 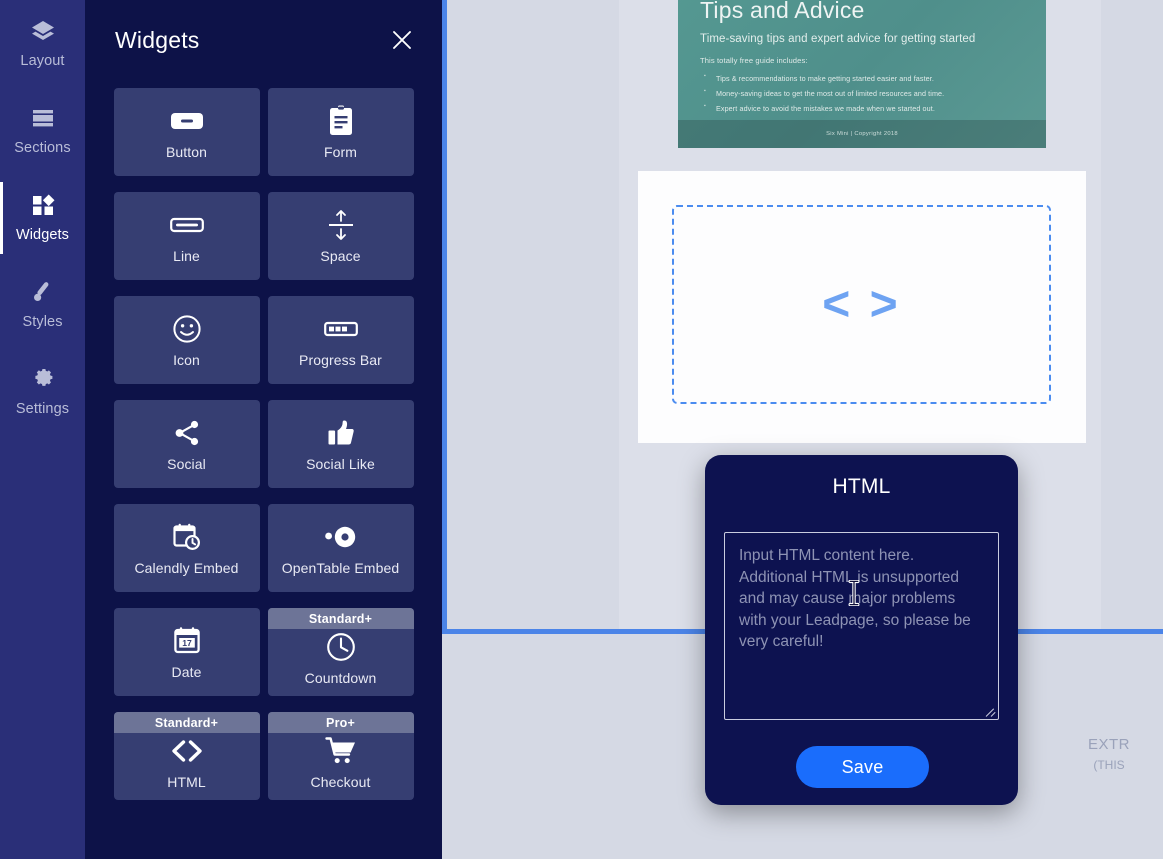 What do you see at coordinates (340, 722) in the screenshot?
I see `status-badge: Pro+` at bounding box center [340, 722].